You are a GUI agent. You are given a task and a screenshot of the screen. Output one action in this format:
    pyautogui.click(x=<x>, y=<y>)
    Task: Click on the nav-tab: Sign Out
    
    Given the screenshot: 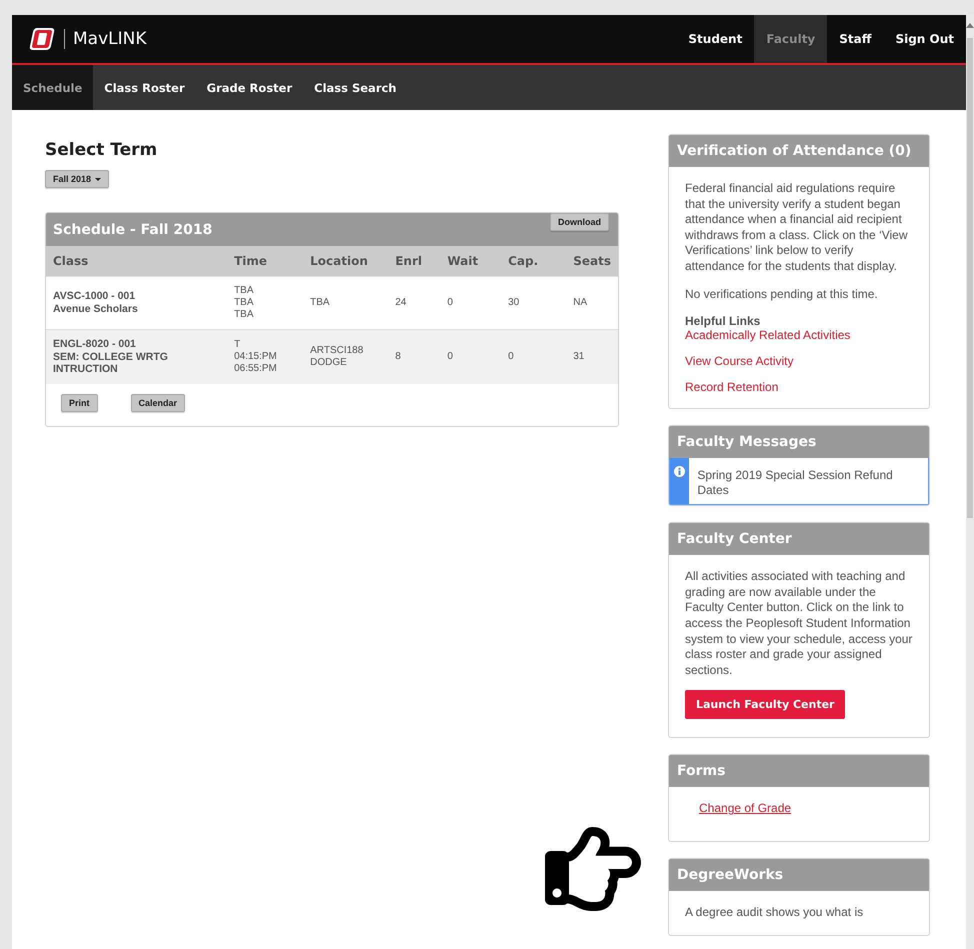 What is the action you would take?
    pyautogui.click(x=924, y=39)
    